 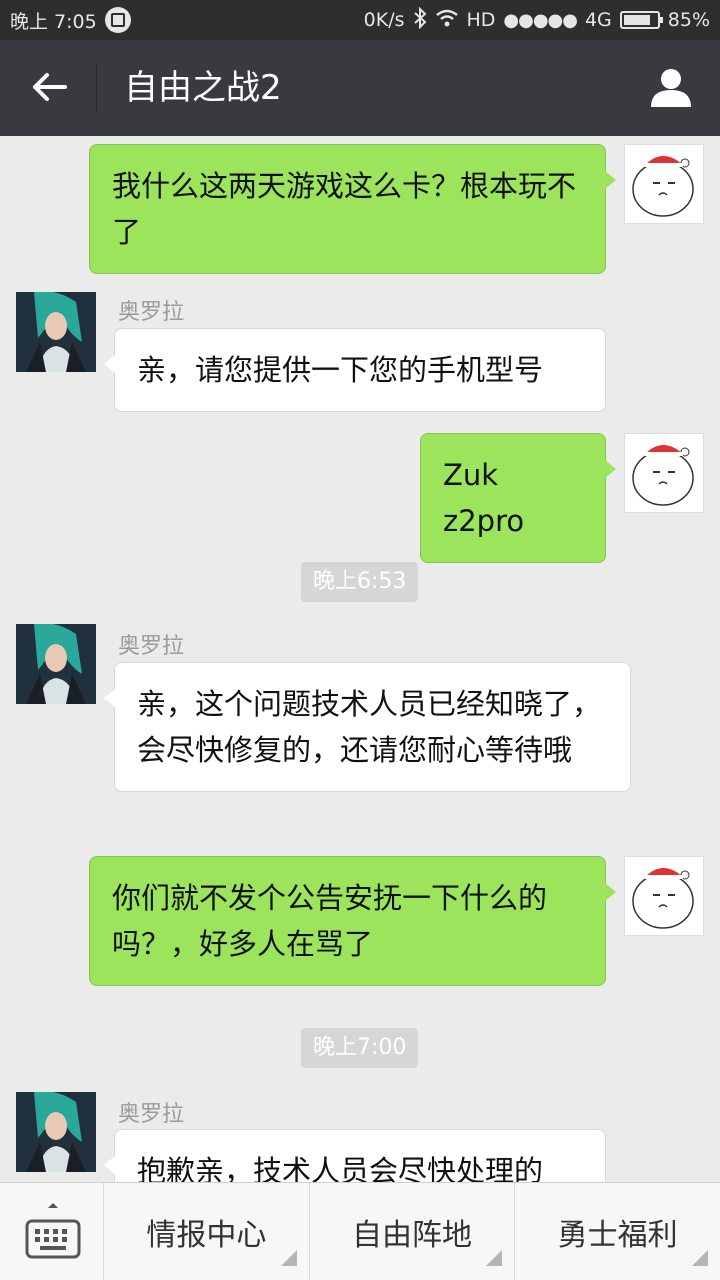 I want to click on keyboard-icon, so click(x=53, y=1234).